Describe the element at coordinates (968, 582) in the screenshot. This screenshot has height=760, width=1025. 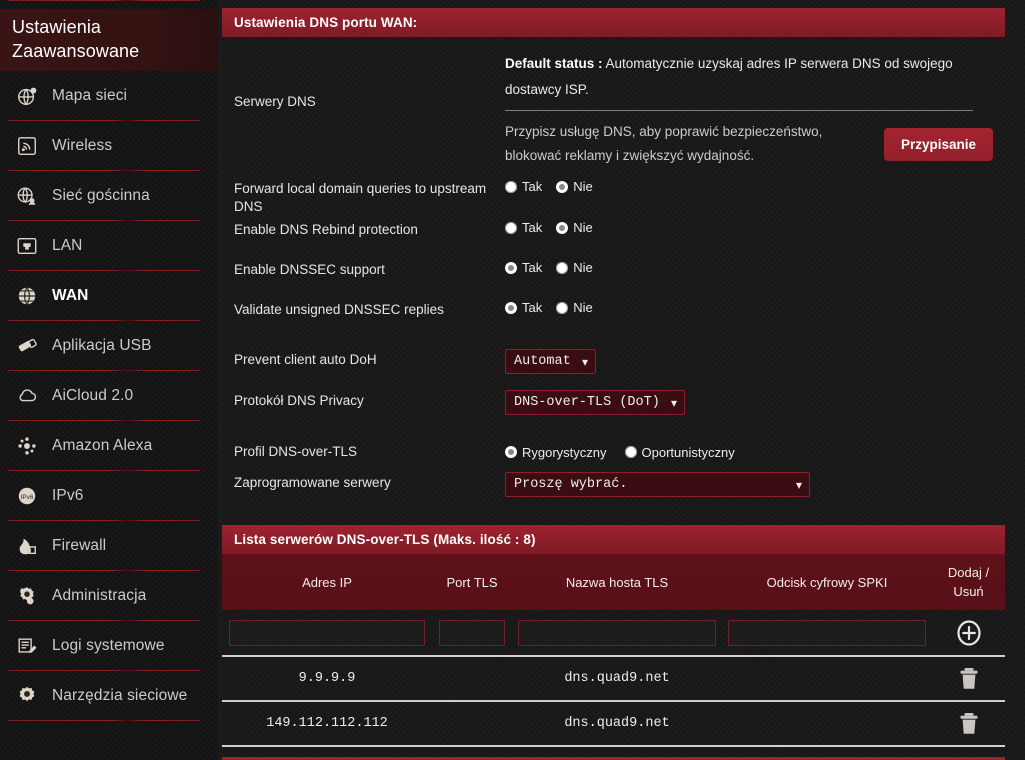
I see `column-header-action: Dodaj / Usuń` at that location.